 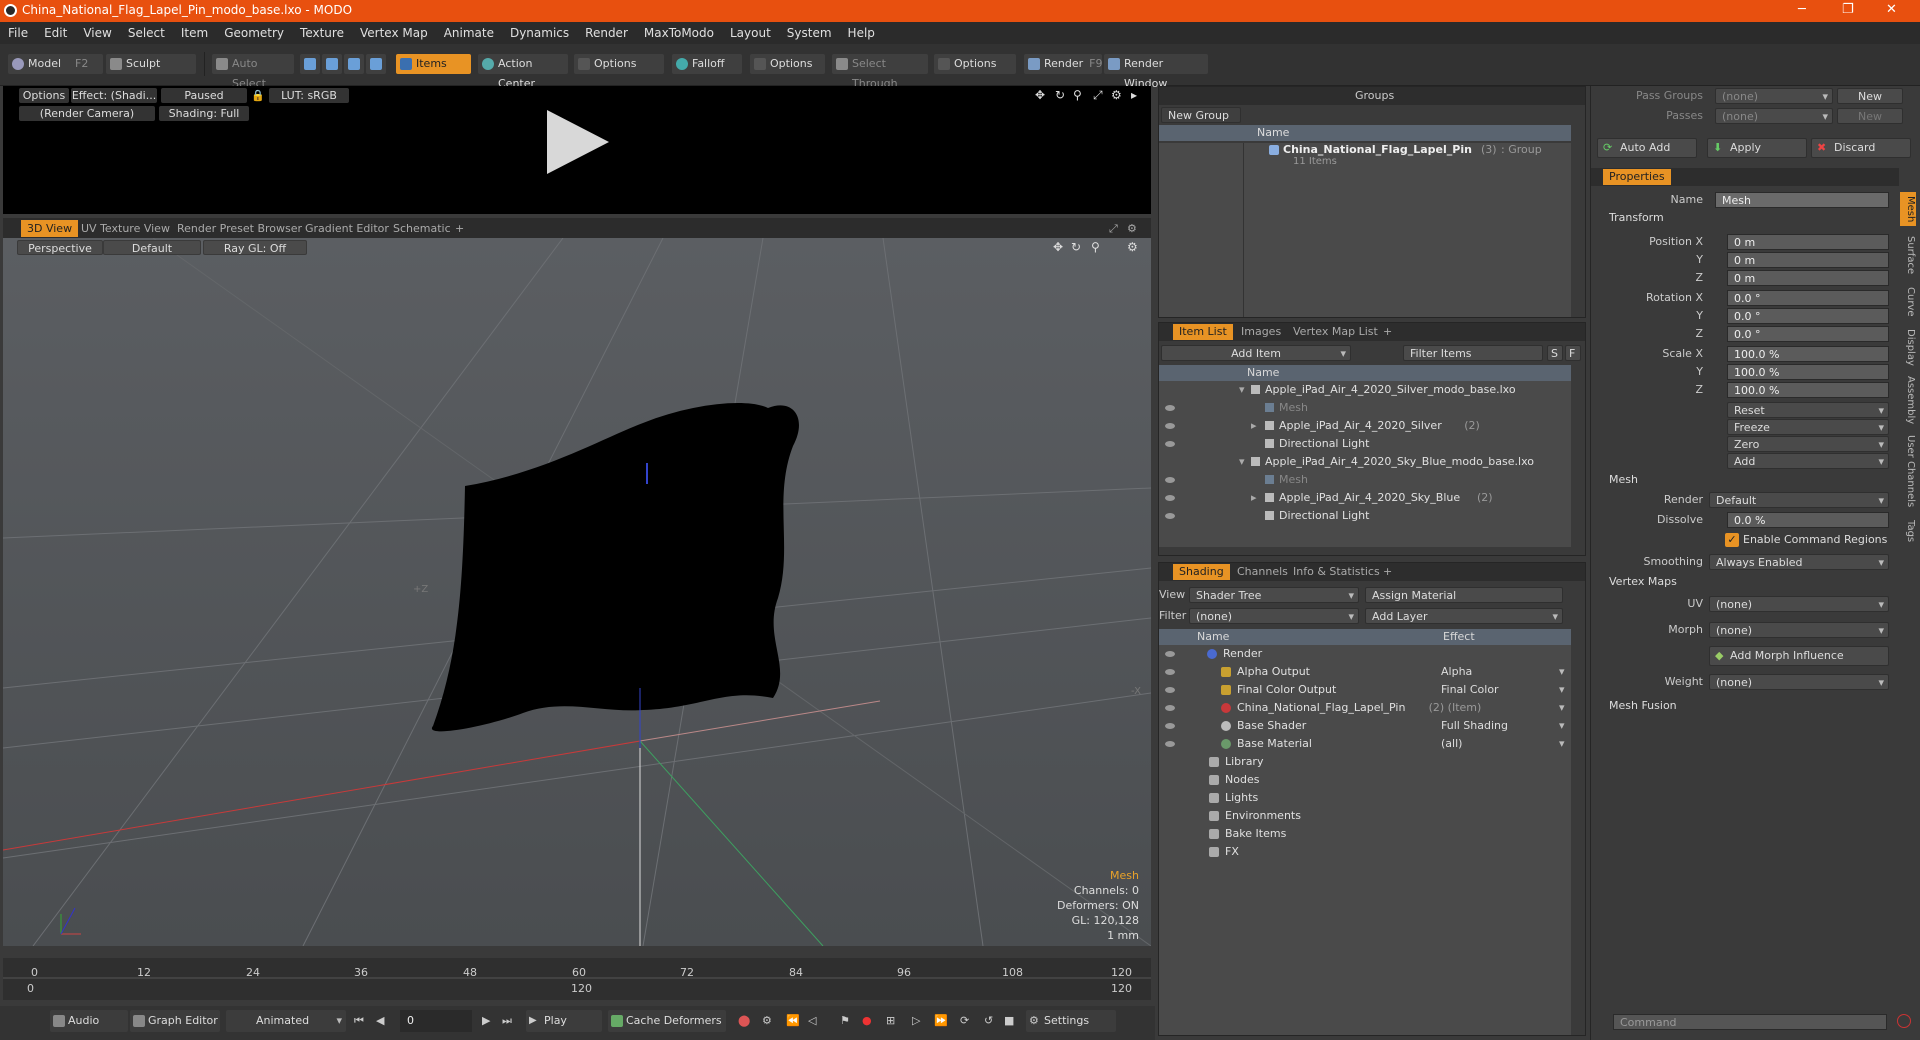 I want to click on select-through-options-button: Options, so click(x=975, y=64).